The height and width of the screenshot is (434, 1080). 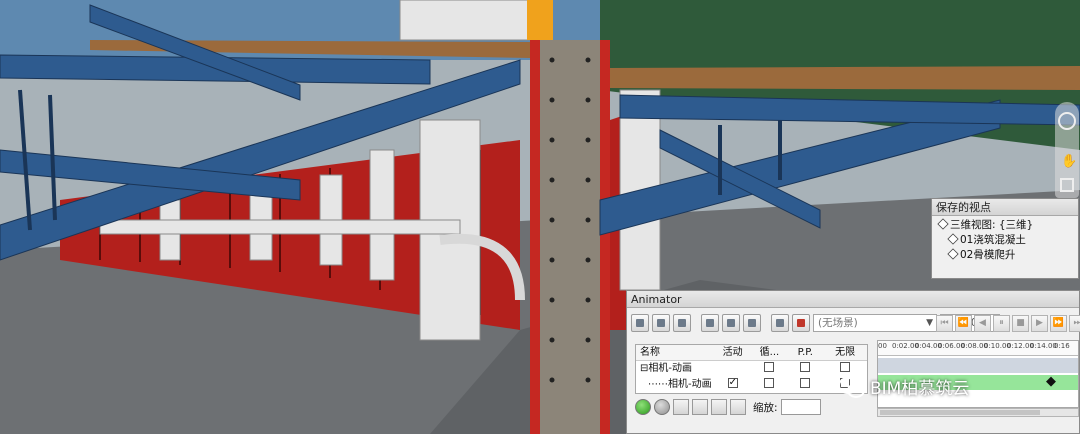 I want to click on saved-views-panel: 保存的视点 三维视图: {三维} 01浇筑混凝土 02骨模爬升, so click(x=1005, y=238).